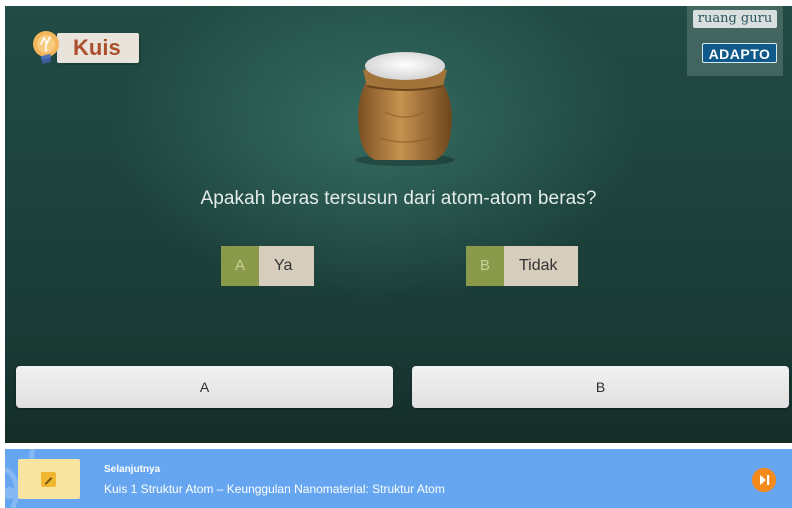 The width and height of the screenshot is (792, 508). I want to click on kuis-badge: Kuis, so click(86, 49).